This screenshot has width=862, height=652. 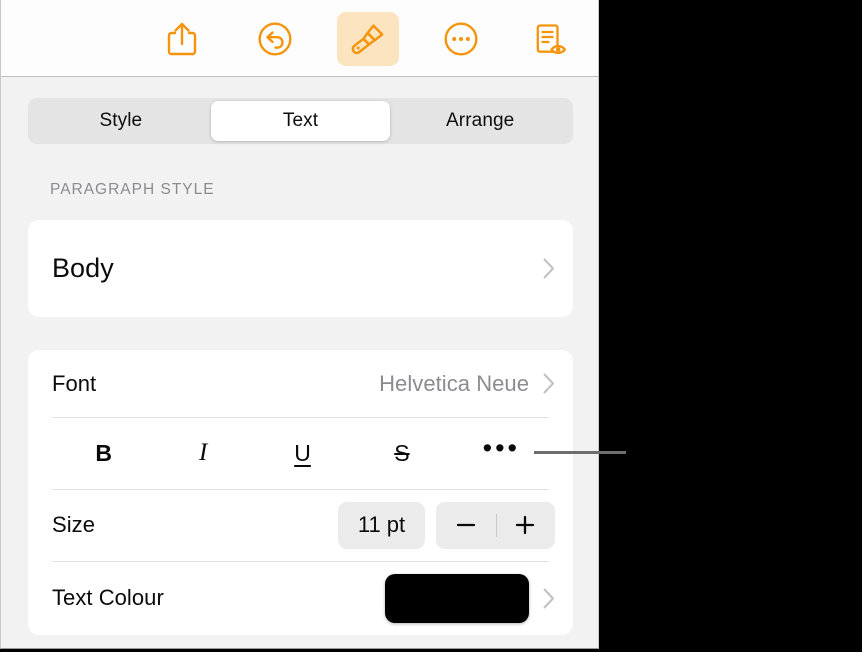 I want to click on font-row: Font Helvetica Neue, so click(x=300, y=383).